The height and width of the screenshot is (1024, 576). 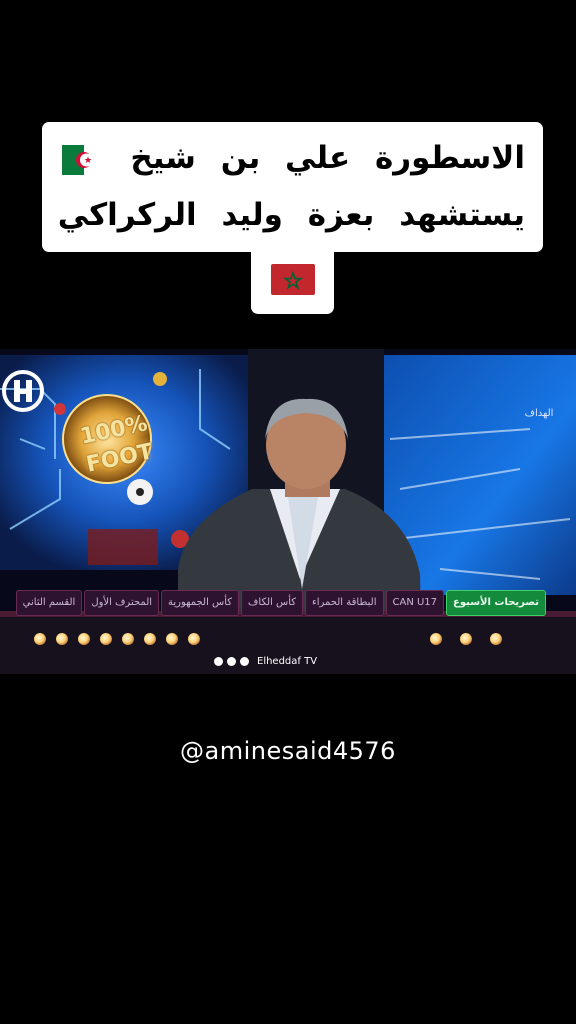 What do you see at coordinates (291, 215) in the screenshot?
I see `caption-line-2: يستشهد بعزة وليد الركراكي` at bounding box center [291, 215].